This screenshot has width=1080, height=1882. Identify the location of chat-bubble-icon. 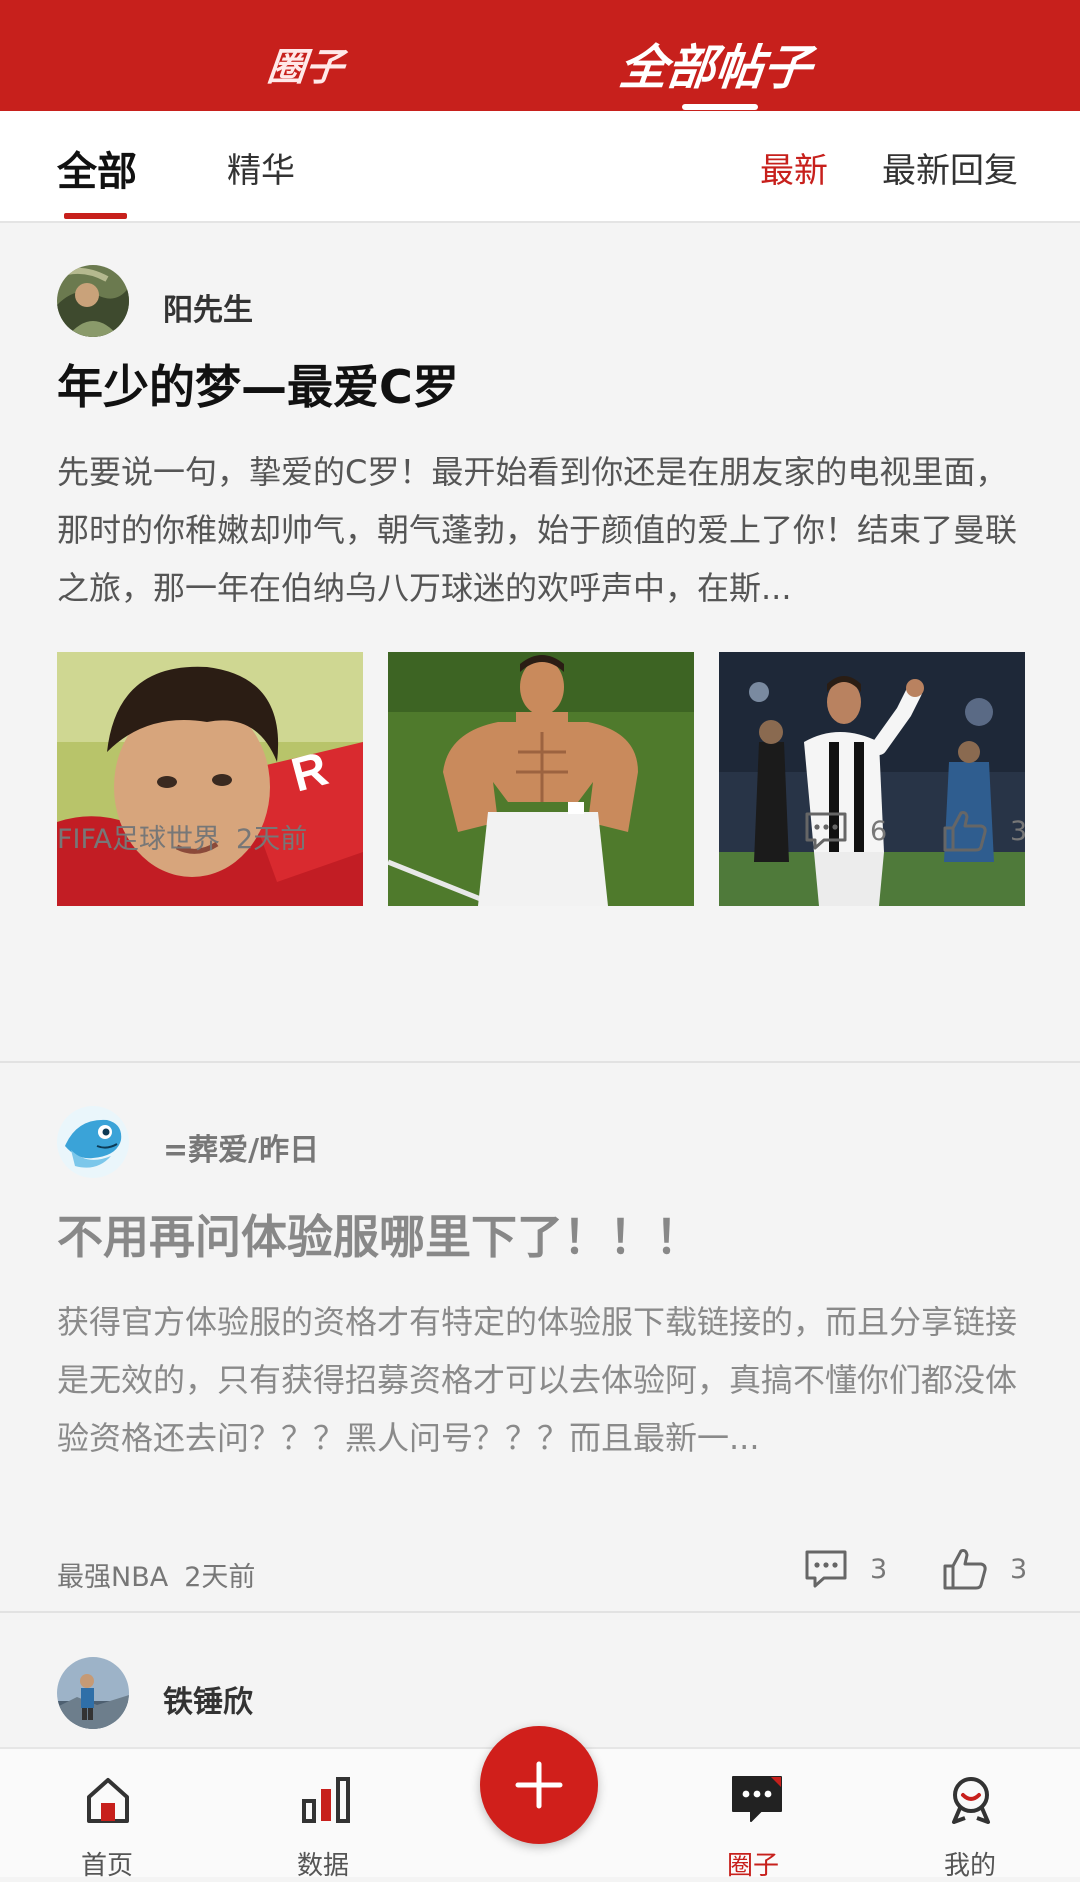
(757, 1799).